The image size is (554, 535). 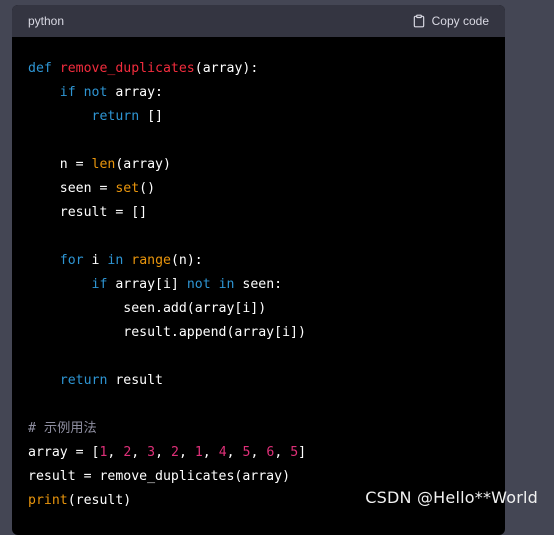 I want to click on code-token: set, so click(x=127, y=188).